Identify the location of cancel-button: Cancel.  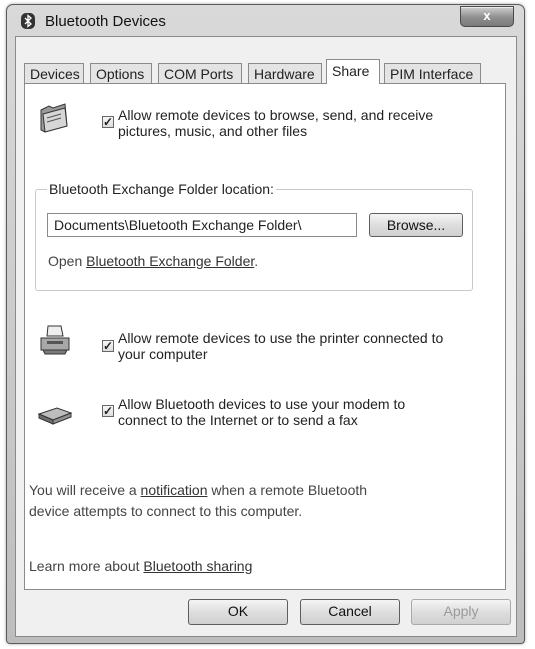
(350, 612).